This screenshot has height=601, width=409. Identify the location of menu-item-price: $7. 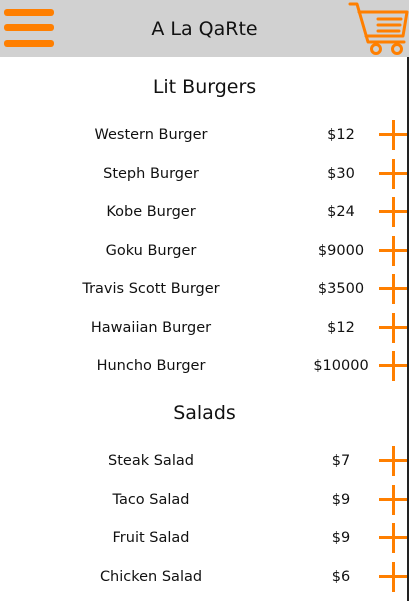
(341, 461).